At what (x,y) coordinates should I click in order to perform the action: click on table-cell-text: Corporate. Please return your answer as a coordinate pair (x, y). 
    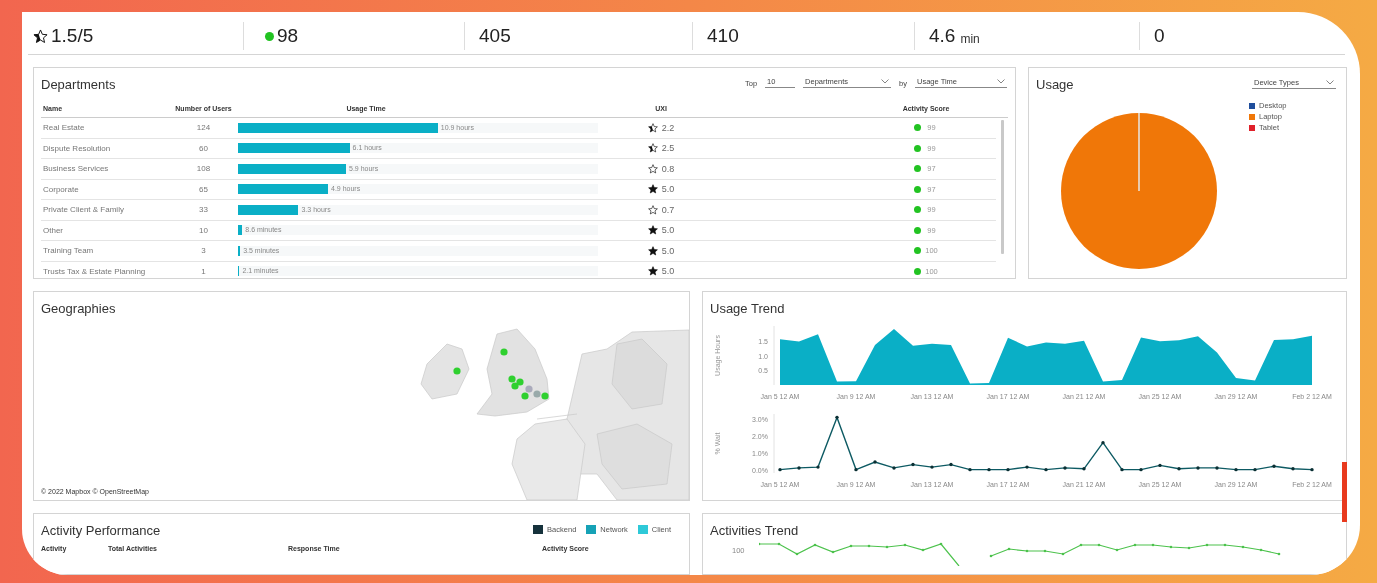
    Looking at the image, I should click on (61, 189).